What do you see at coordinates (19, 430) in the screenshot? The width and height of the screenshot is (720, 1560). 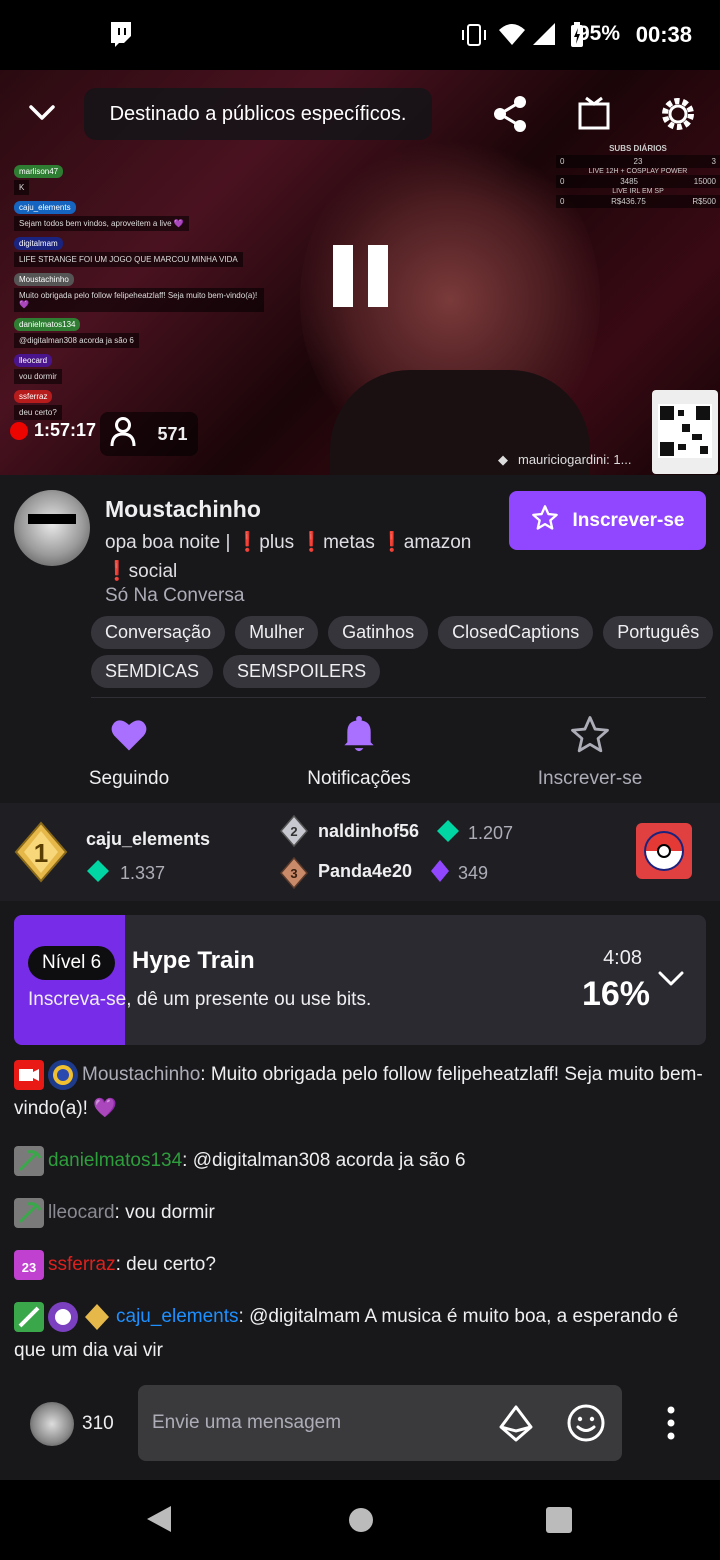 I see `live-dot-icon` at bounding box center [19, 430].